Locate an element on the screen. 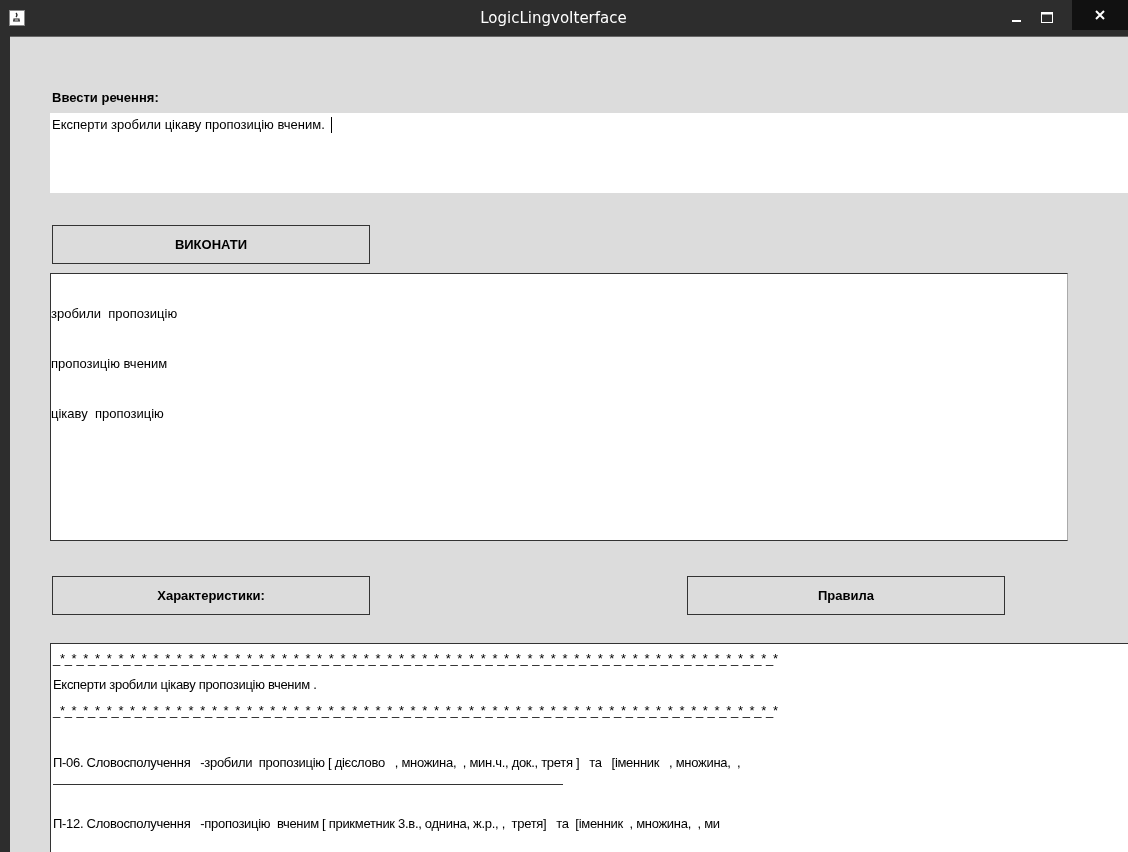  phrase-line: пропозицію вченим is located at coordinates (110, 364).